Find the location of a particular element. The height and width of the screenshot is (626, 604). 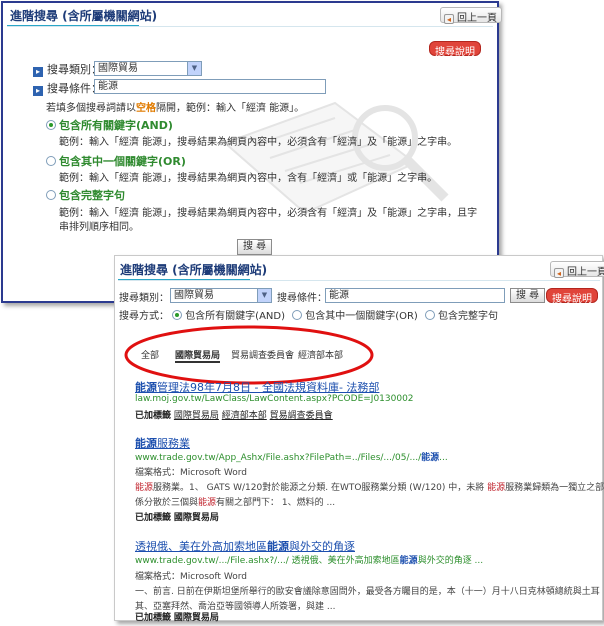

option-and: 包含所有關鍵字(AND) is located at coordinates (109, 125).